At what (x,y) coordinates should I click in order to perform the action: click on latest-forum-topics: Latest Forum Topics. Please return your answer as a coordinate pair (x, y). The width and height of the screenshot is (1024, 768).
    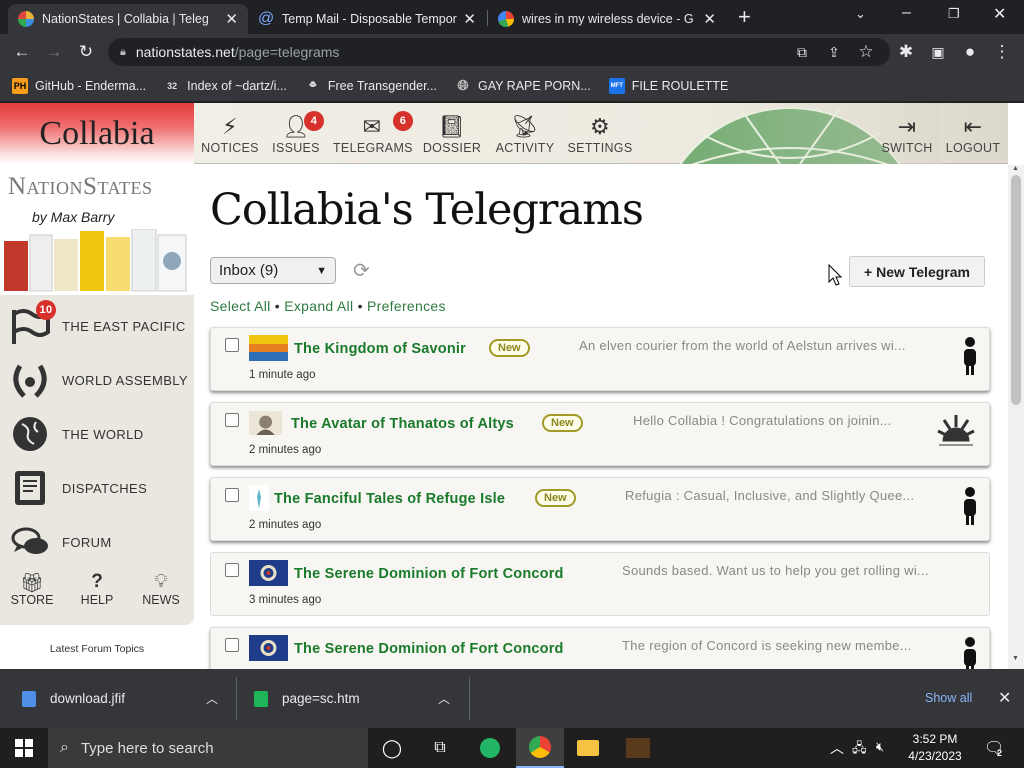
    Looking at the image, I should click on (97, 649).